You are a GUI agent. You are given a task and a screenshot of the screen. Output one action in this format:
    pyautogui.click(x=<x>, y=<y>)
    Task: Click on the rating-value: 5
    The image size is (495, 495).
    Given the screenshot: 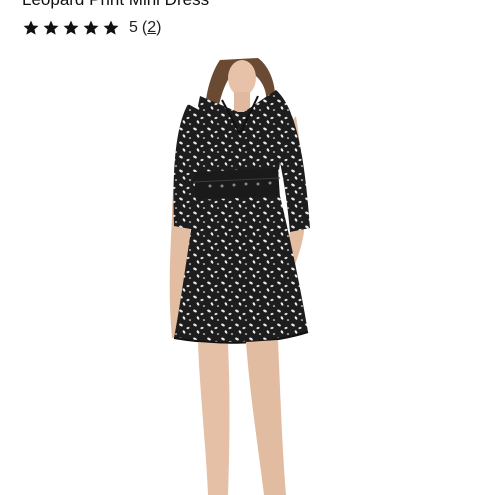 What is the action you would take?
    pyautogui.click(x=133, y=27)
    